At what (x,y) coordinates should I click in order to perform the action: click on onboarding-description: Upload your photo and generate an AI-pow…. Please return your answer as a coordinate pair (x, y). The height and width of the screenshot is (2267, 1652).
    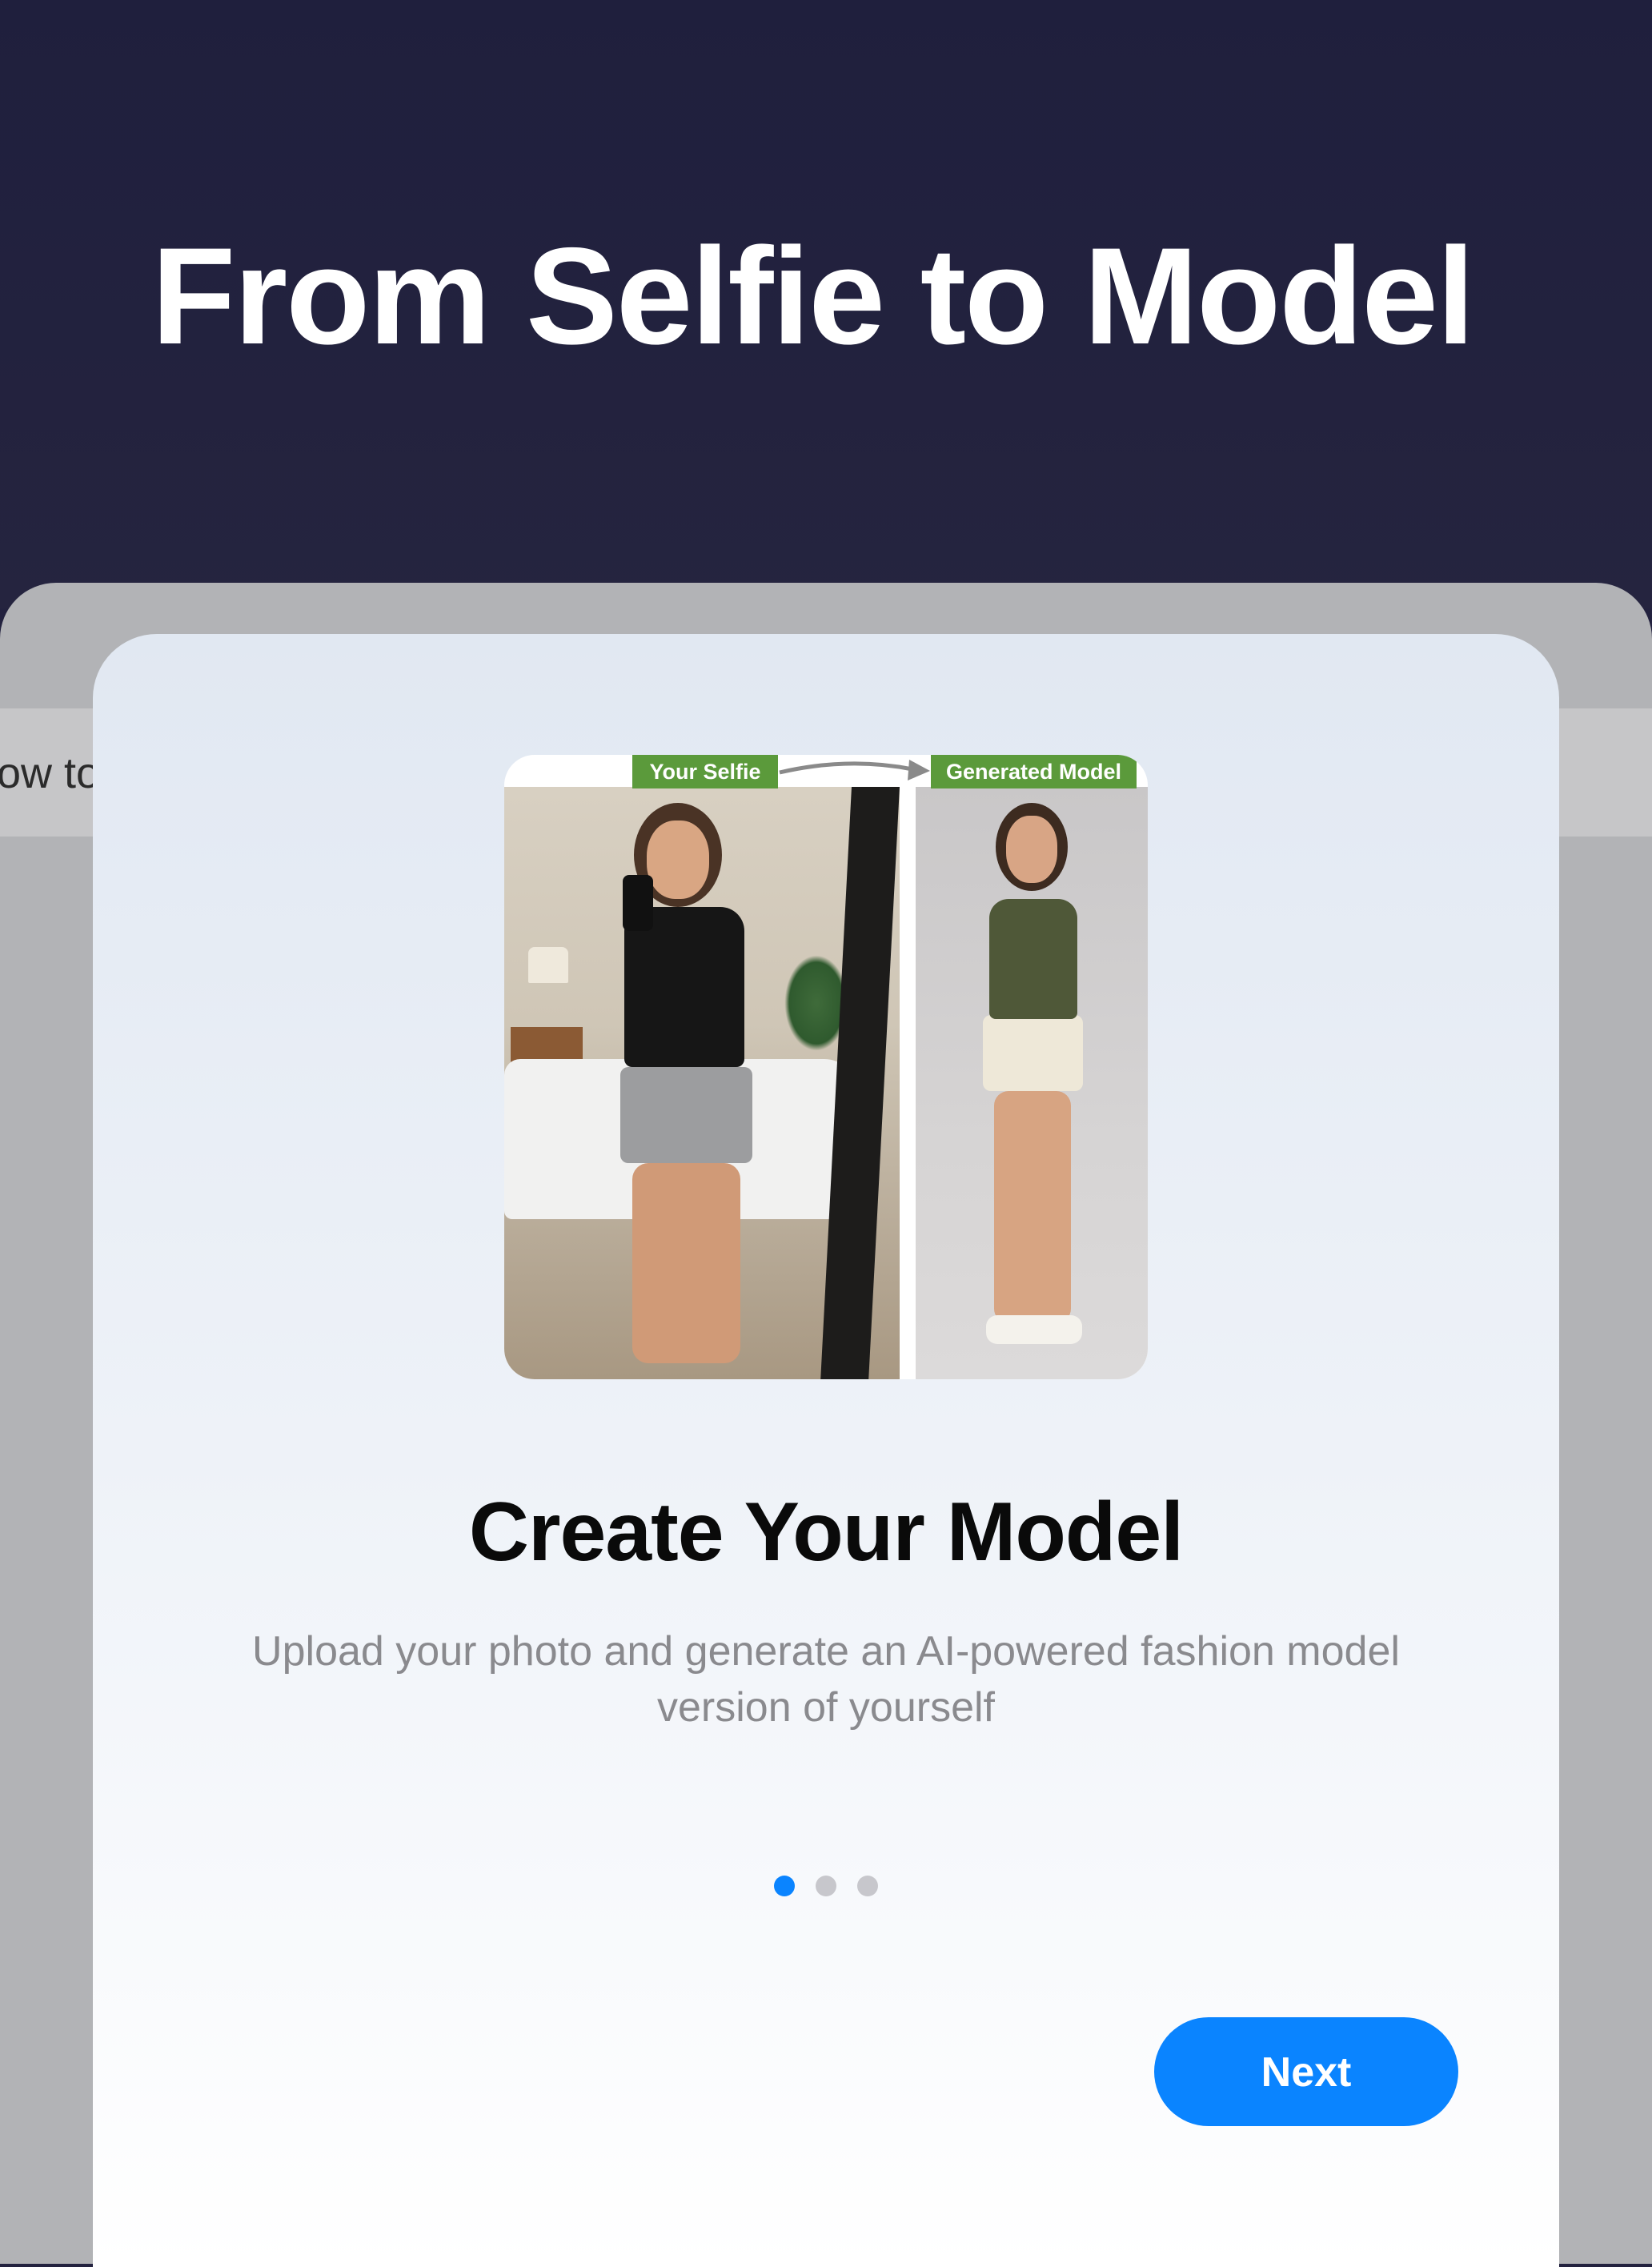
    Looking at the image, I should click on (826, 1679).